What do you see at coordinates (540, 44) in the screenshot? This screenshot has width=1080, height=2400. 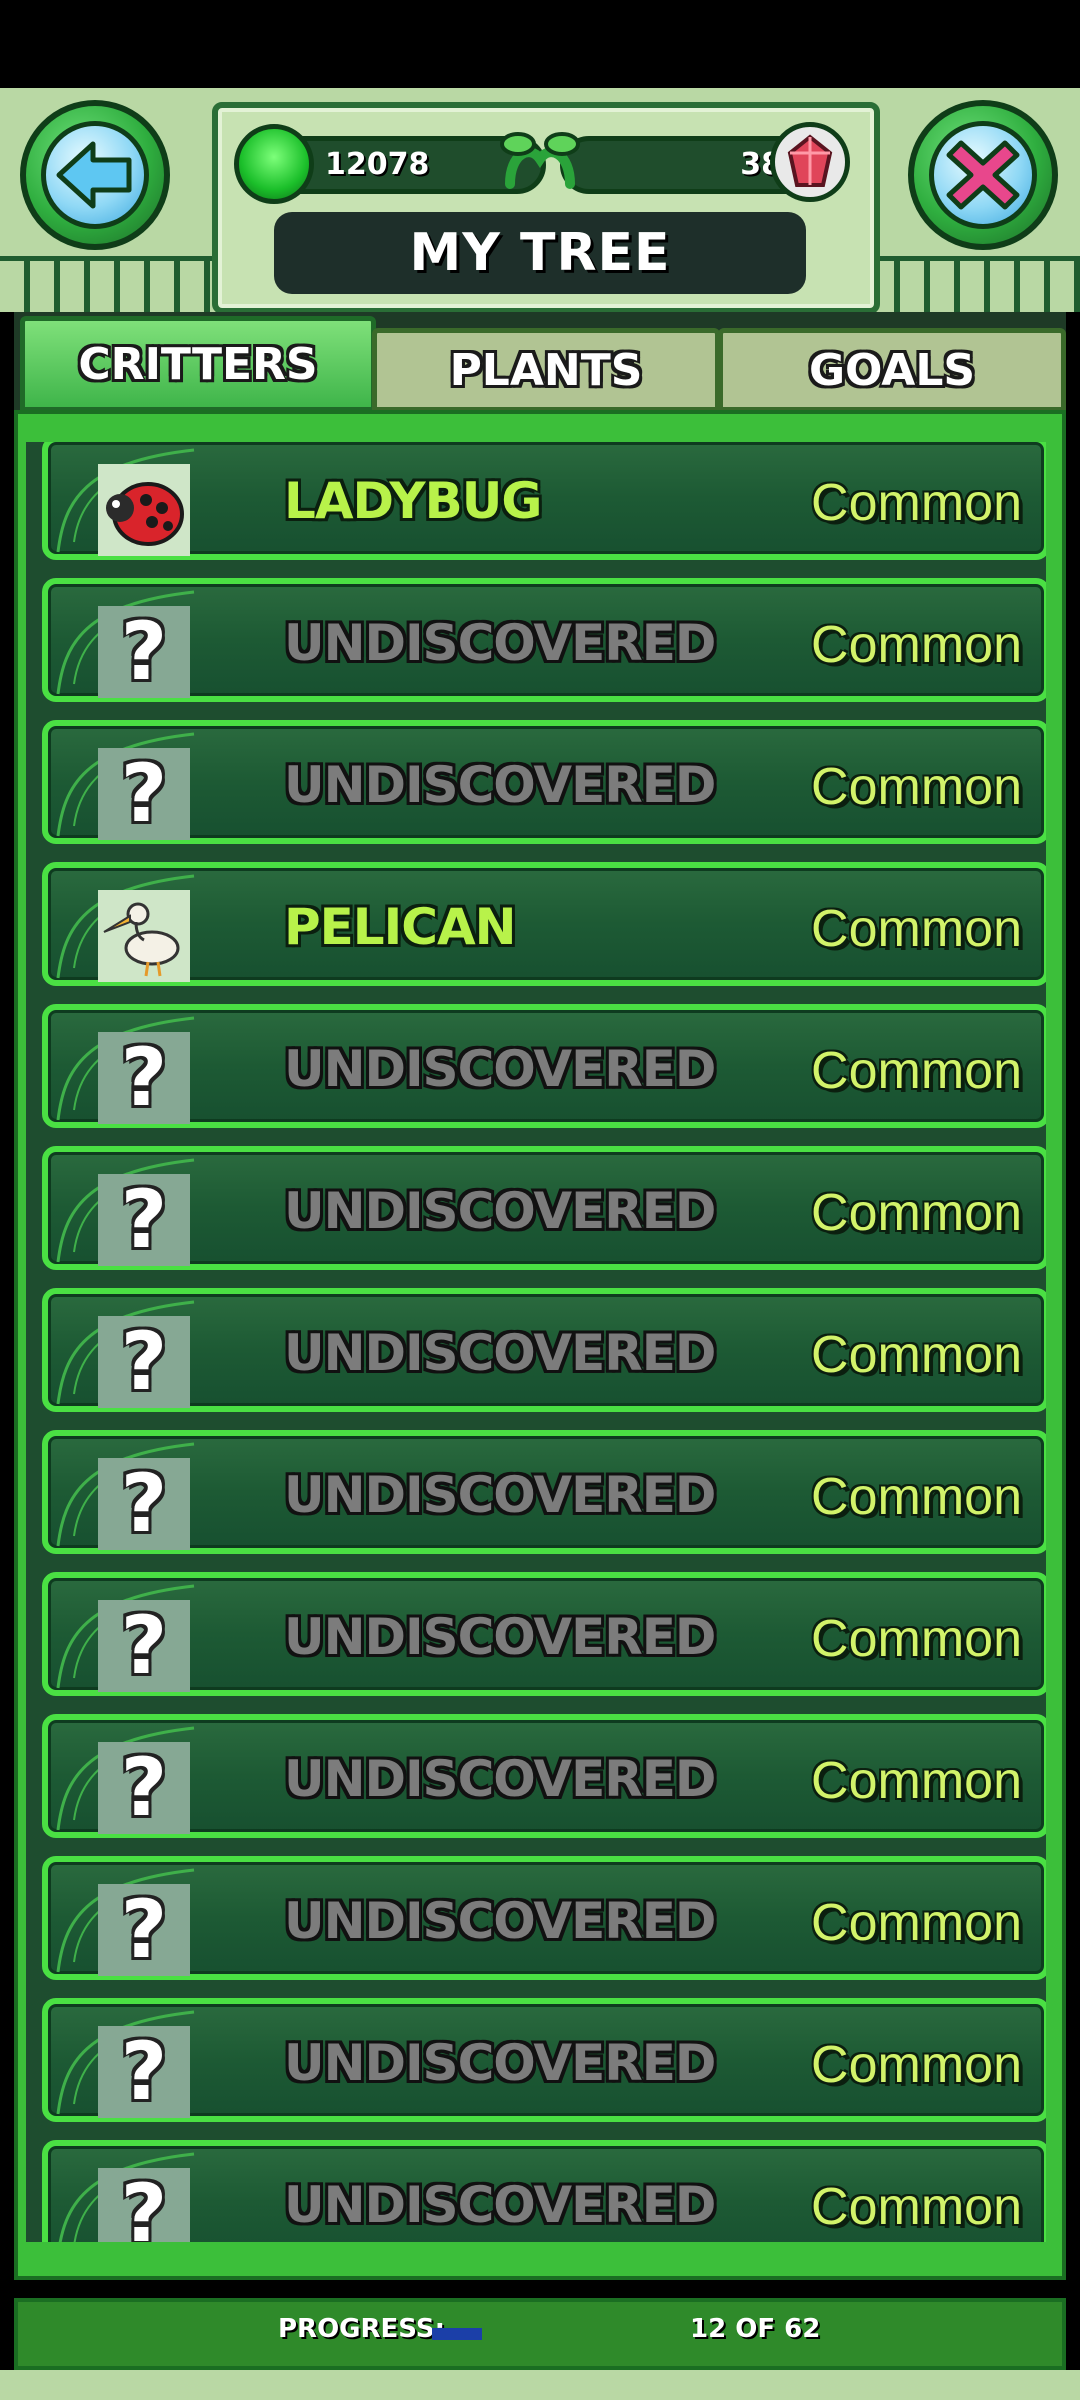 I see `status-bar` at bounding box center [540, 44].